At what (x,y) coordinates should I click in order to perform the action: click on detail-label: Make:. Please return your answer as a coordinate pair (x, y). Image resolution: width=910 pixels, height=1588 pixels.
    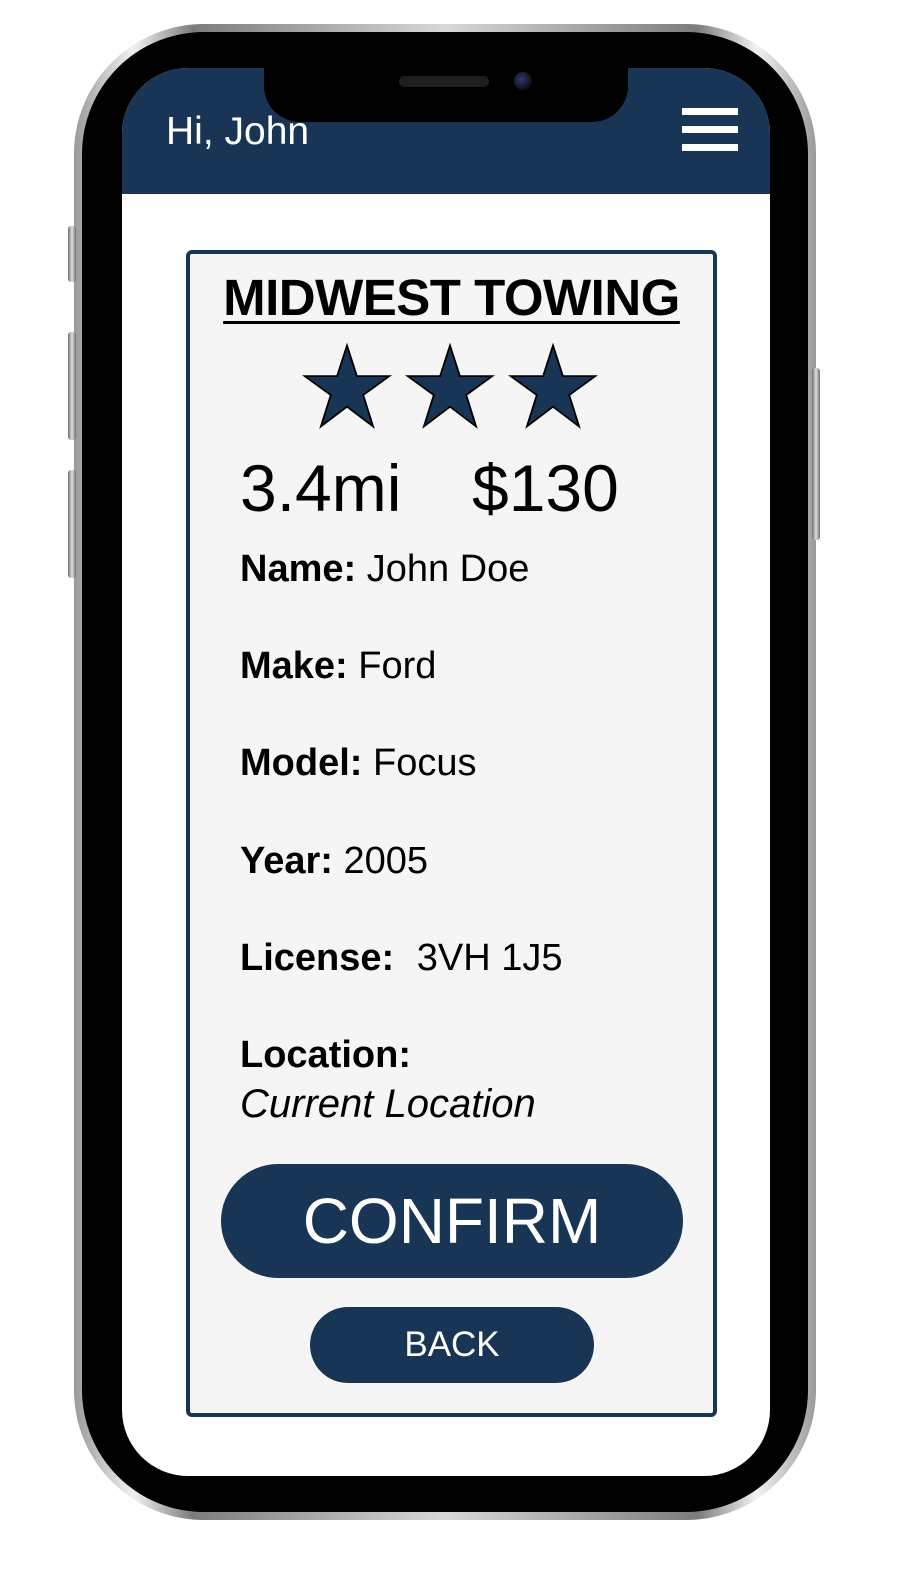
    Looking at the image, I should click on (294, 666).